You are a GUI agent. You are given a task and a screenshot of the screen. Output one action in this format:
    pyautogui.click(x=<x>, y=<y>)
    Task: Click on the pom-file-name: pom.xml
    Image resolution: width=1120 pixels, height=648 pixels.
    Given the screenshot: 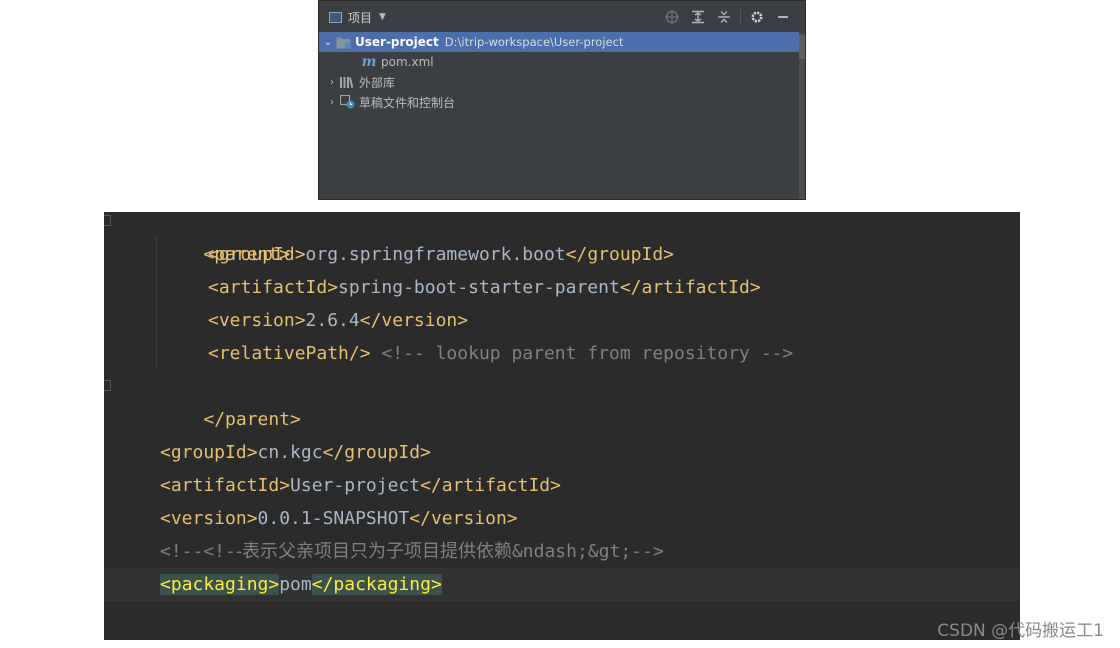 What is the action you would take?
    pyautogui.click(x=407, y=62)
    